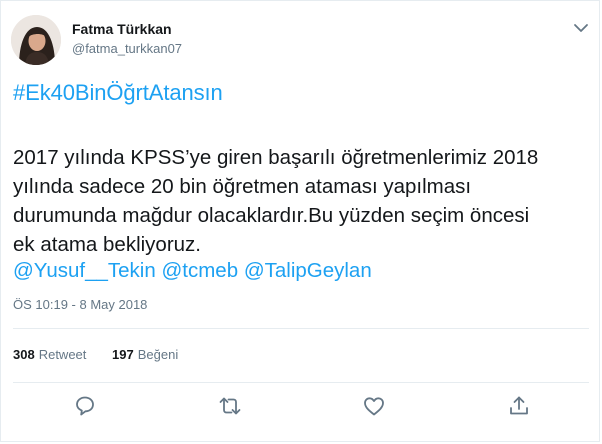  I want to click on user-handle: @fatma_turkkan07, so click(127, 48).